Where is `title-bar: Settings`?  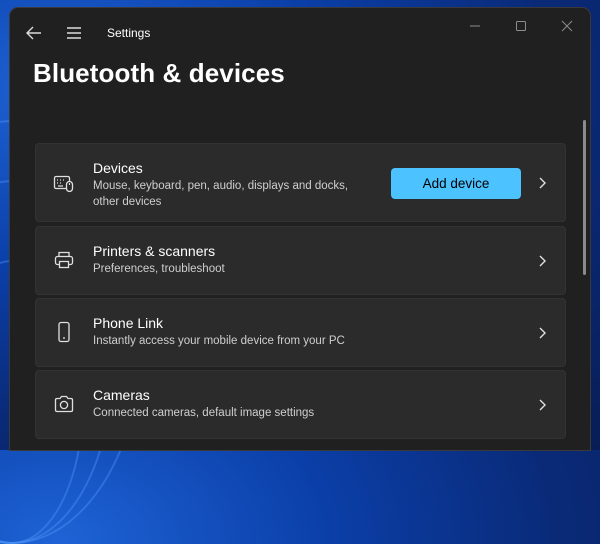
title-bar: Settings is located at coordinates (300, 33).